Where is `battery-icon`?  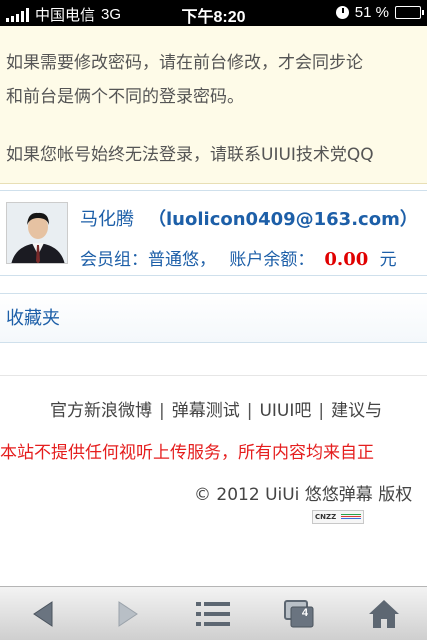 battery-icon is located at coordinates (409, 12).